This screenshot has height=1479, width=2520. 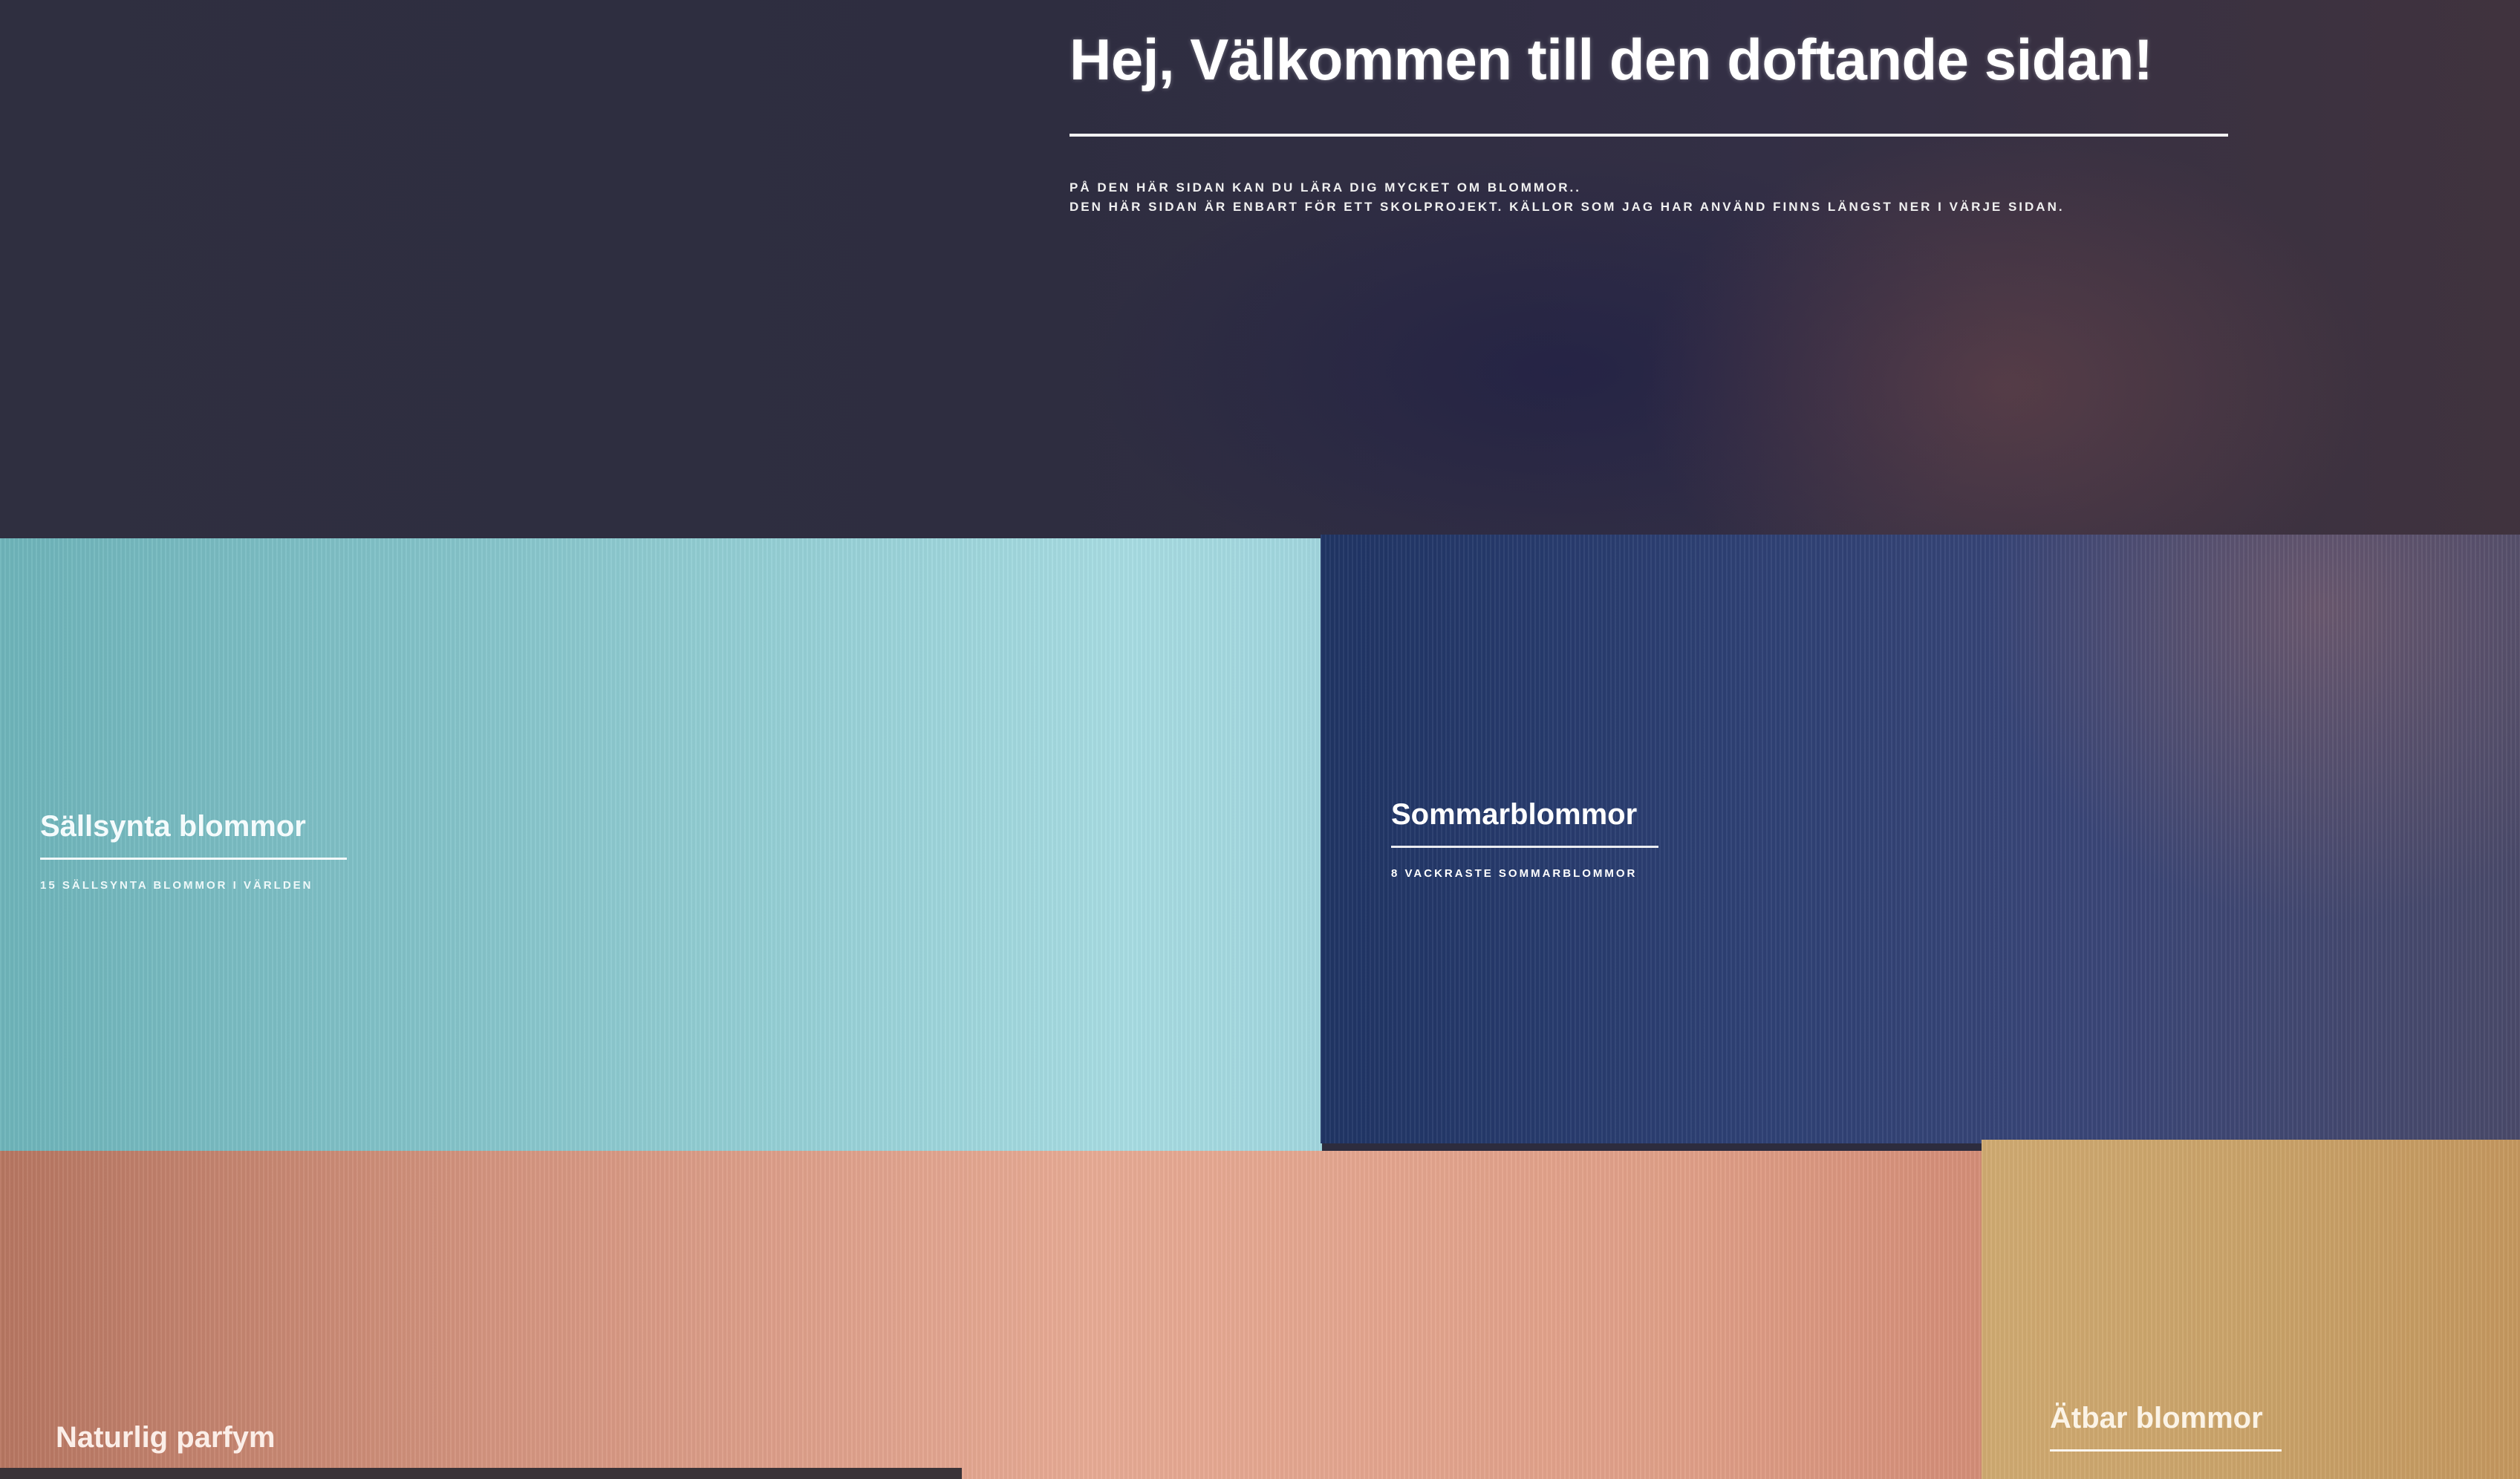 I want to click on tile-natural-perfume-title: Naturlig parfym, so click(x=166, y=1437).